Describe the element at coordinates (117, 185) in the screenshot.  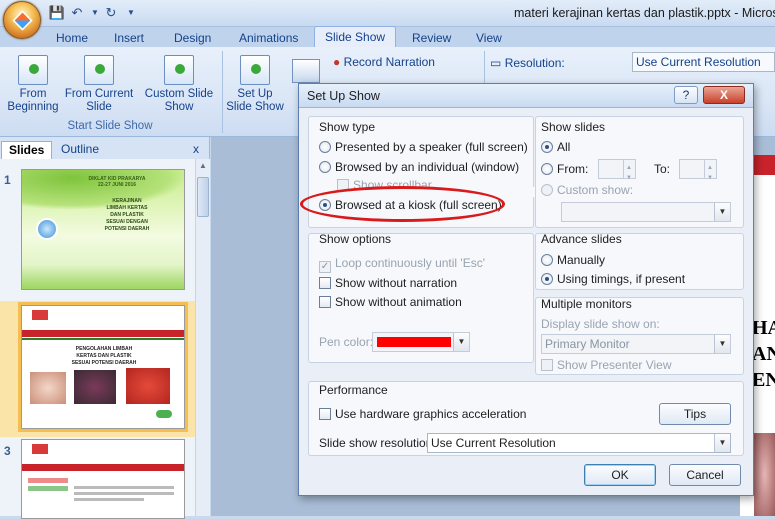
I see `slide1-line: 22-27 JUNI 2016` at that location.